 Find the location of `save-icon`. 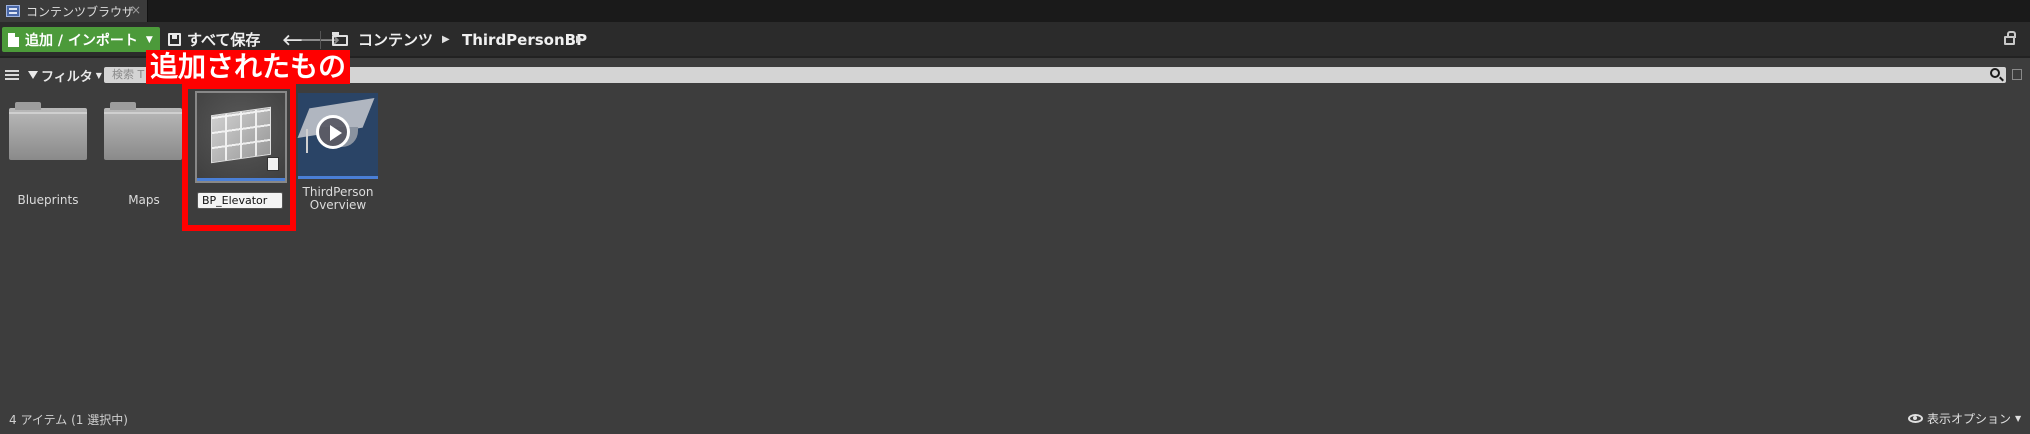

save-icon is located at coordinates (174, 39).